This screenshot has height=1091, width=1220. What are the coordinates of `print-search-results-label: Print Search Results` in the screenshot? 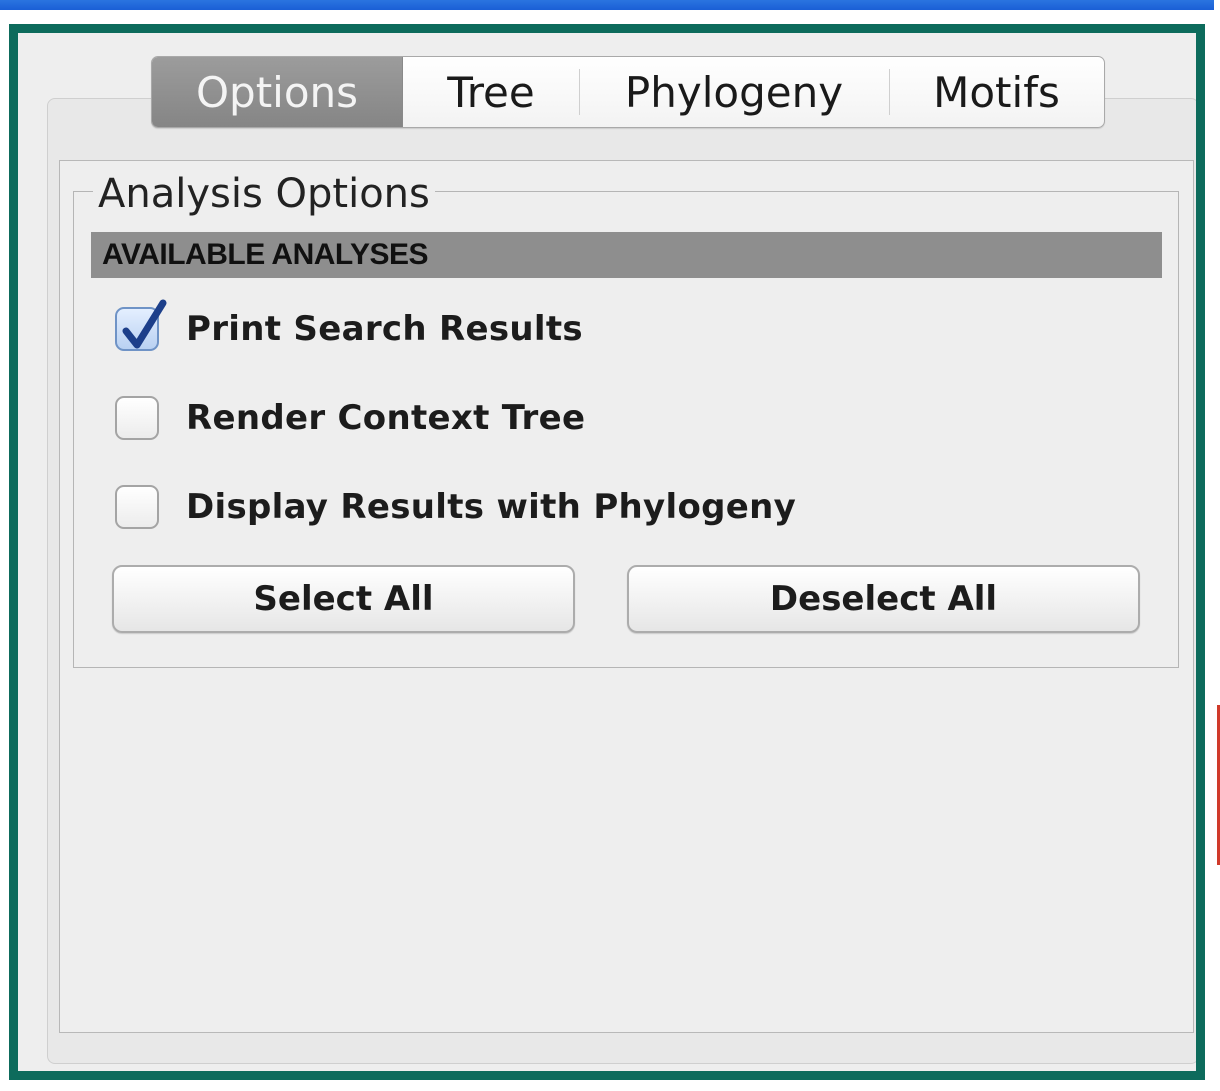 It's located at (384, 329).